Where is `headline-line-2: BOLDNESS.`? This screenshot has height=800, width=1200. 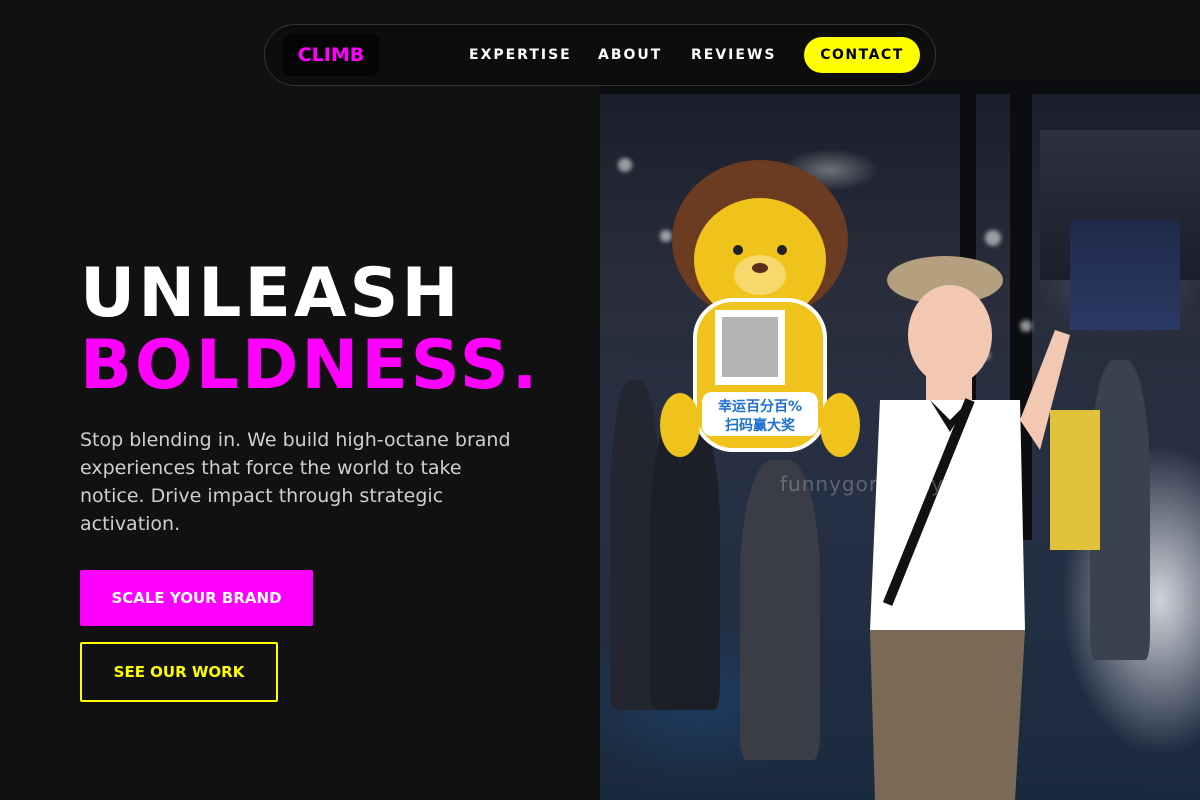 headline-line-2: BOLDNESS. is located at coordinates (310, 365).